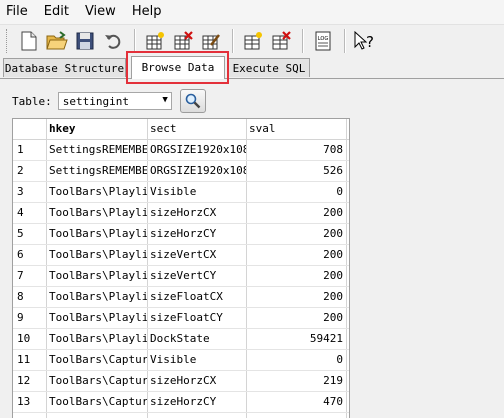  Describe the element at coordinates (30, 276) in the screenshot. I see `row-number: 7` at that location.